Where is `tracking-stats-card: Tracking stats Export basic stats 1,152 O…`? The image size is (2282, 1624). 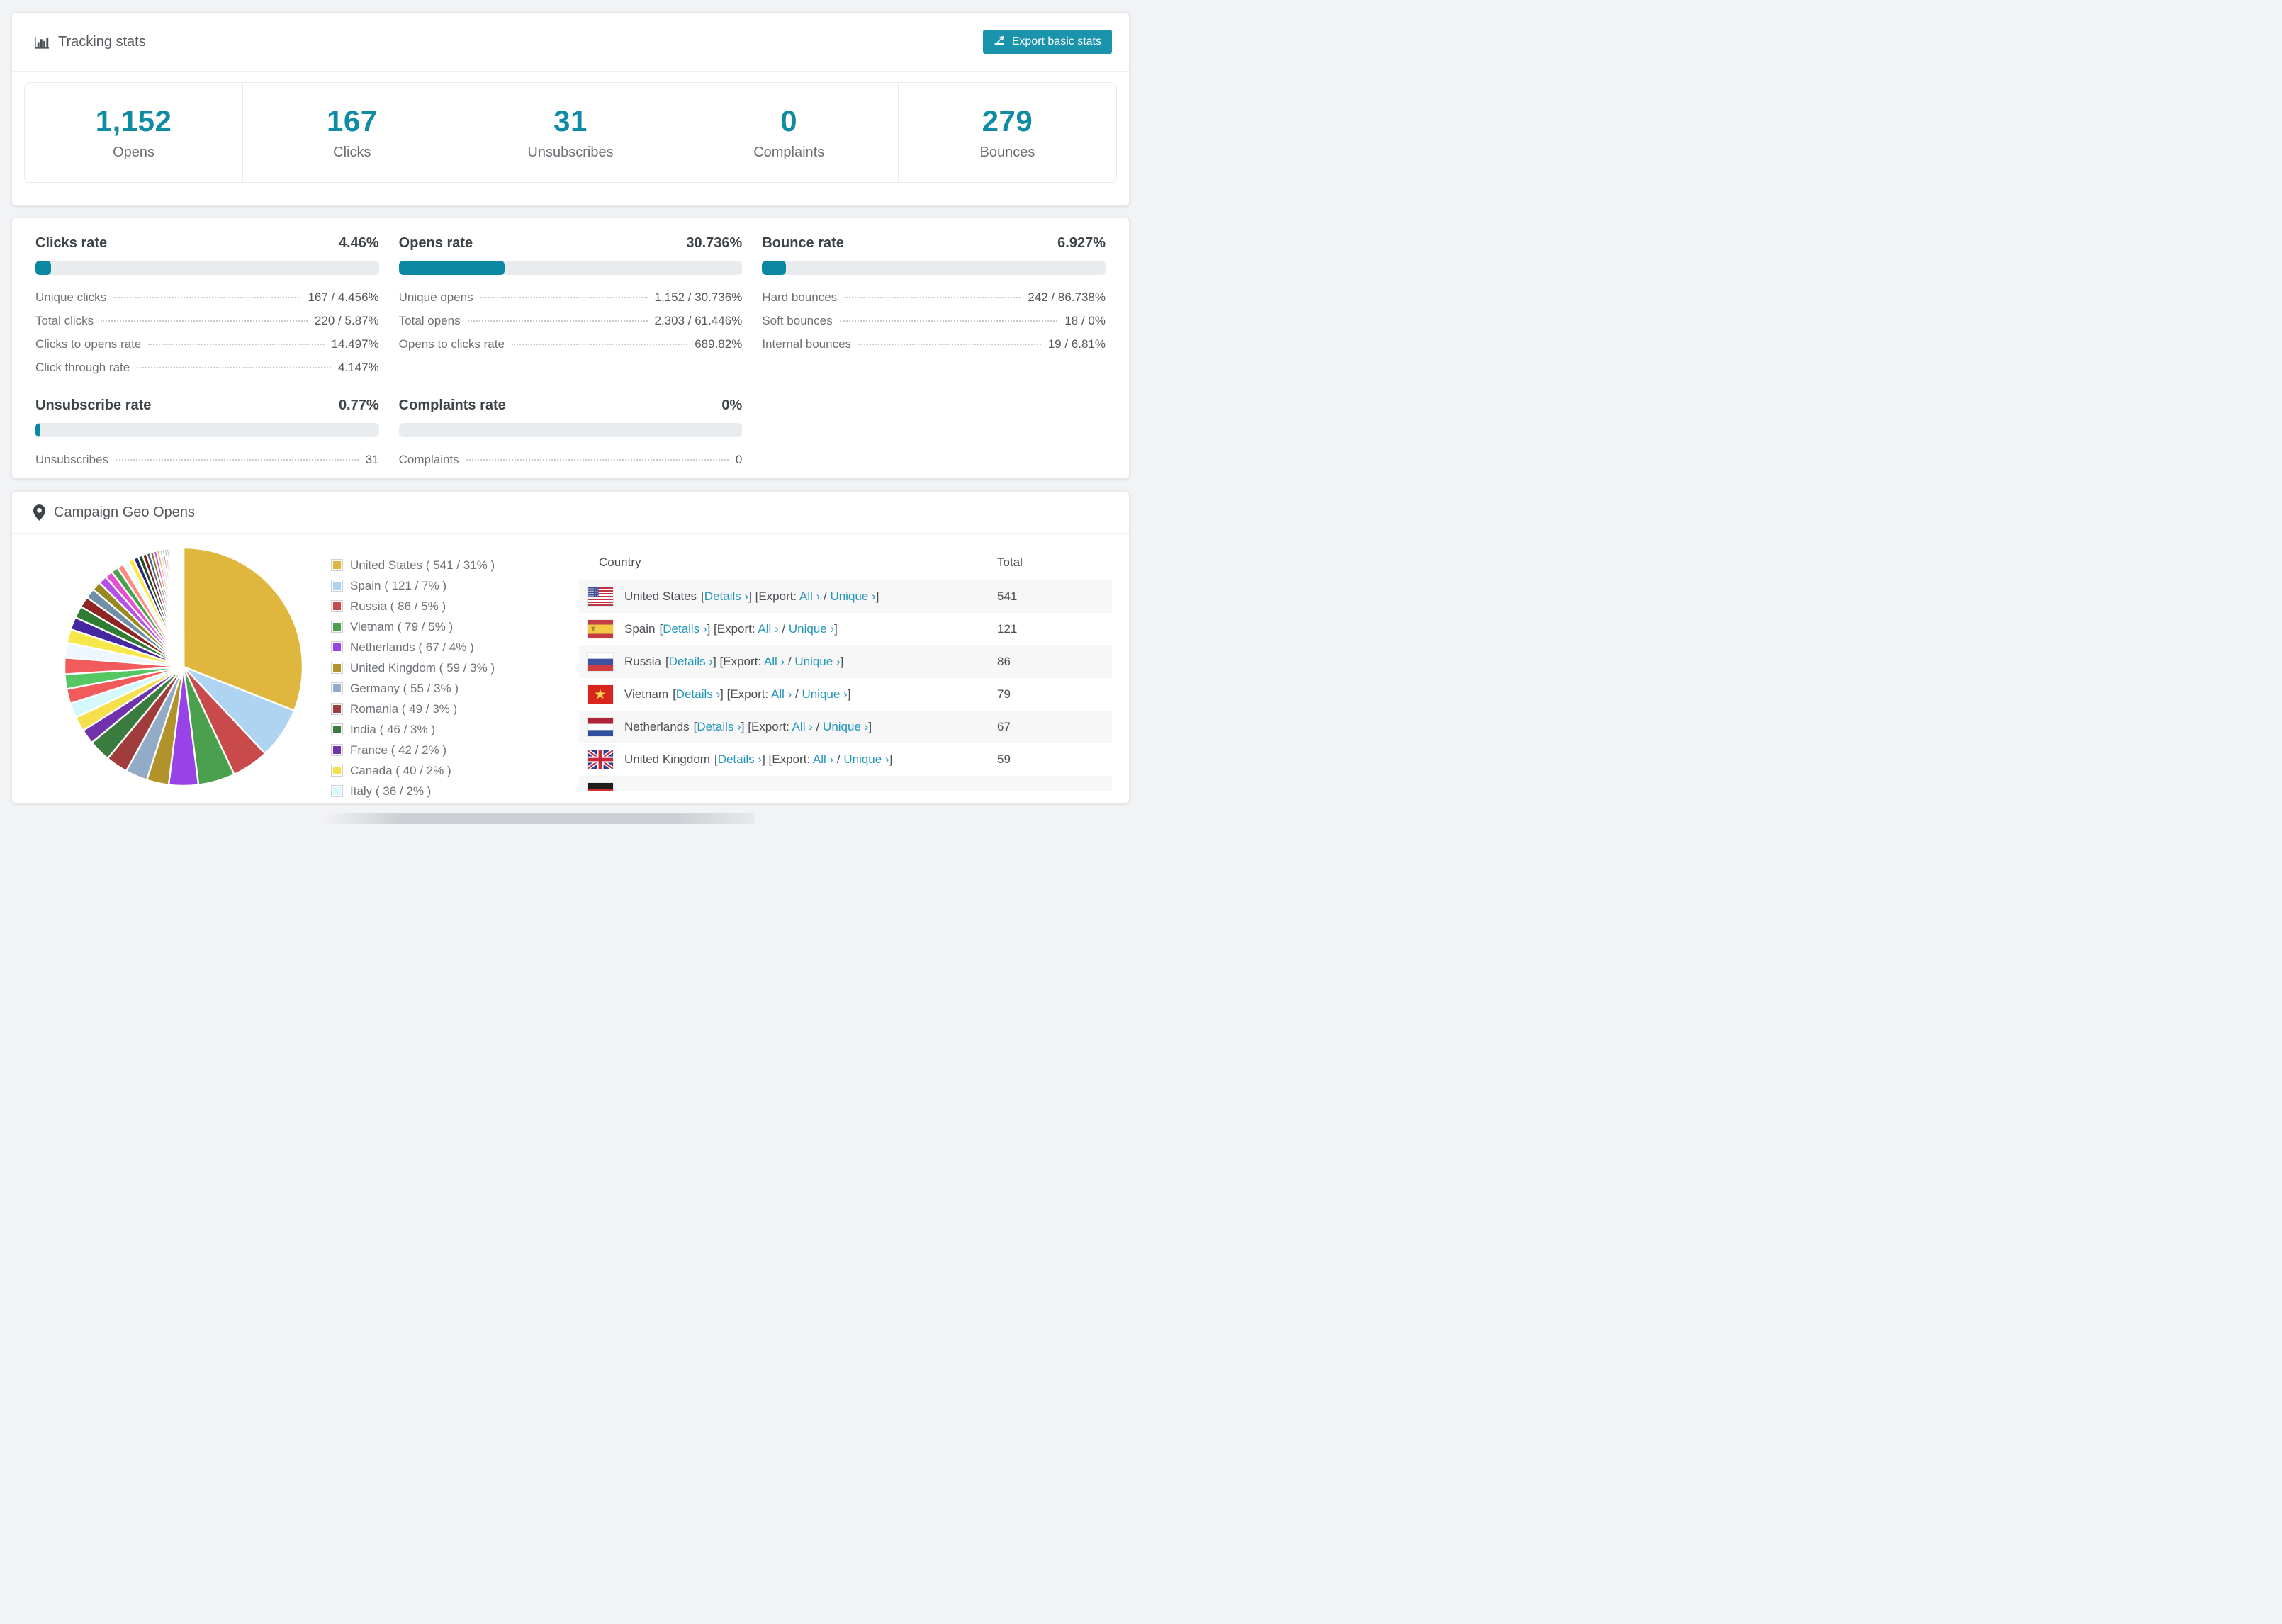 tracking-stats-card: Tracking stats Export basic stats 1,152 O… is located at coordinates (570, 109).